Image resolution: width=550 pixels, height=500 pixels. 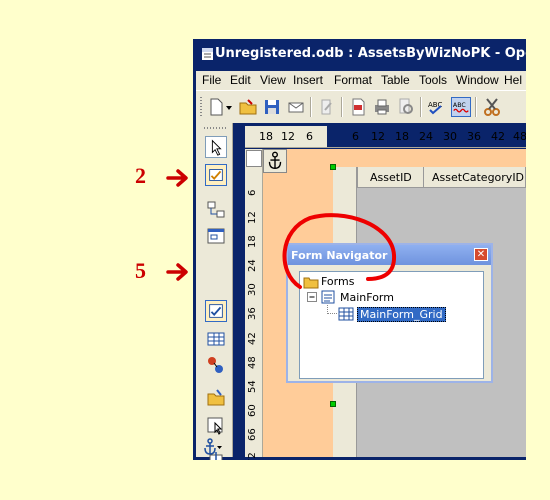 I want to click on forms-folder-icon, so click(x=311, y=283).